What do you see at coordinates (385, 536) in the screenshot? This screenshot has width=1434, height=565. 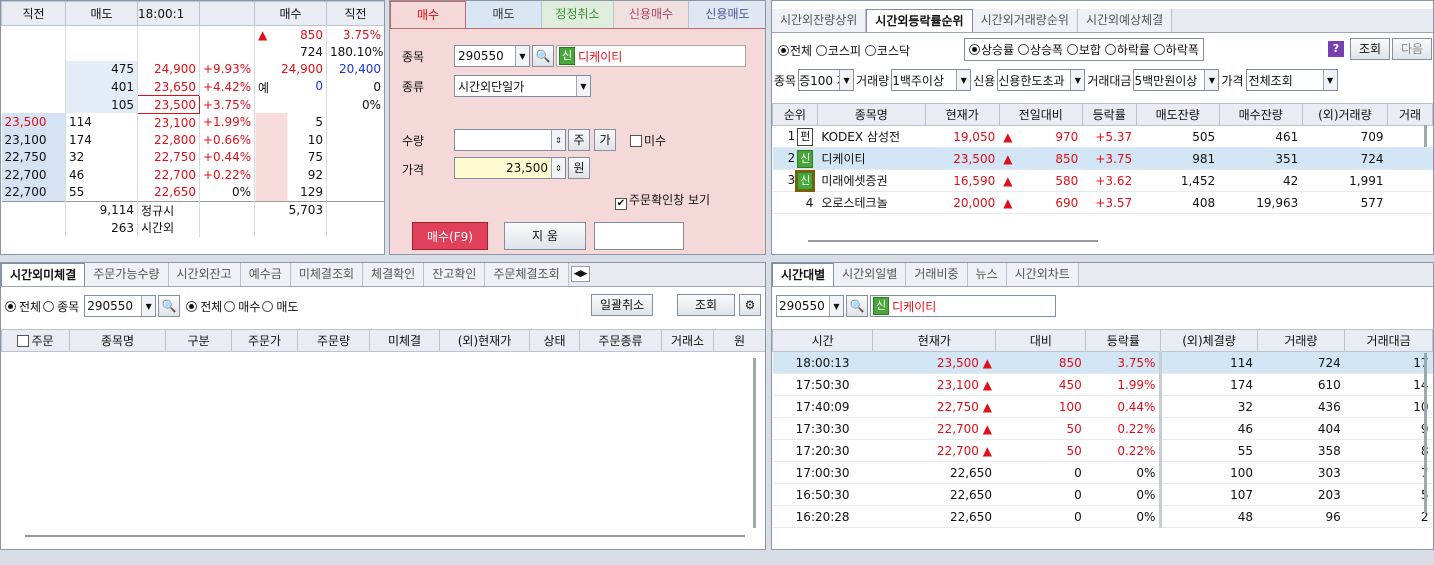 I see `unfilled-hscroll` at bounding box center [385, 536].